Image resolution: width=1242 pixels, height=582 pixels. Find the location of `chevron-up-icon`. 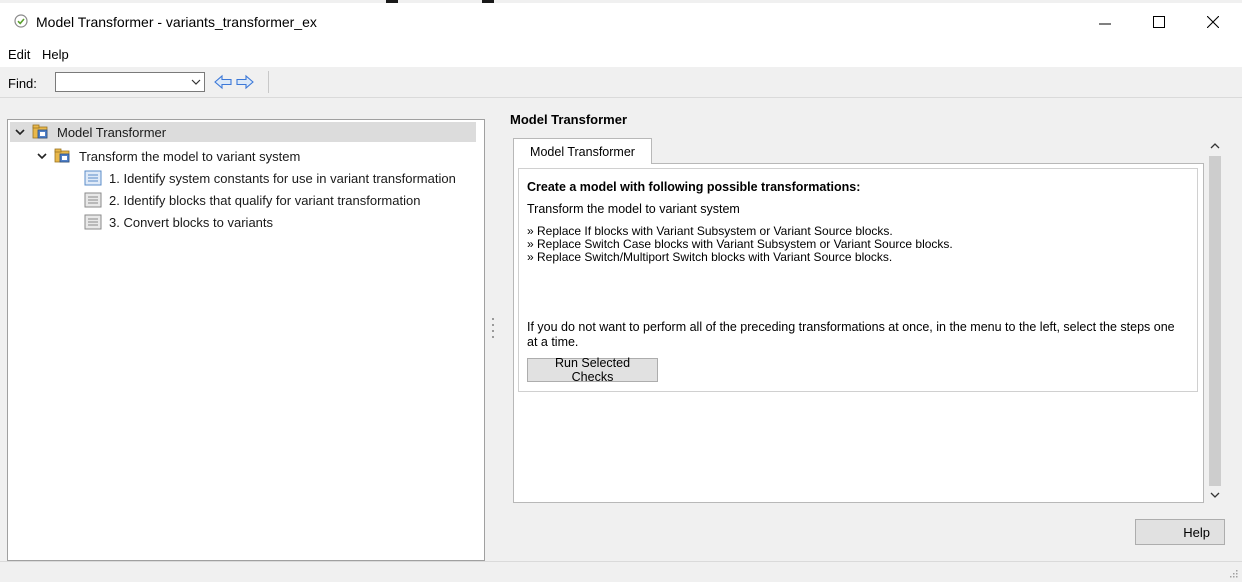

chevron-up-icon is located at coordinates (1215, 146).